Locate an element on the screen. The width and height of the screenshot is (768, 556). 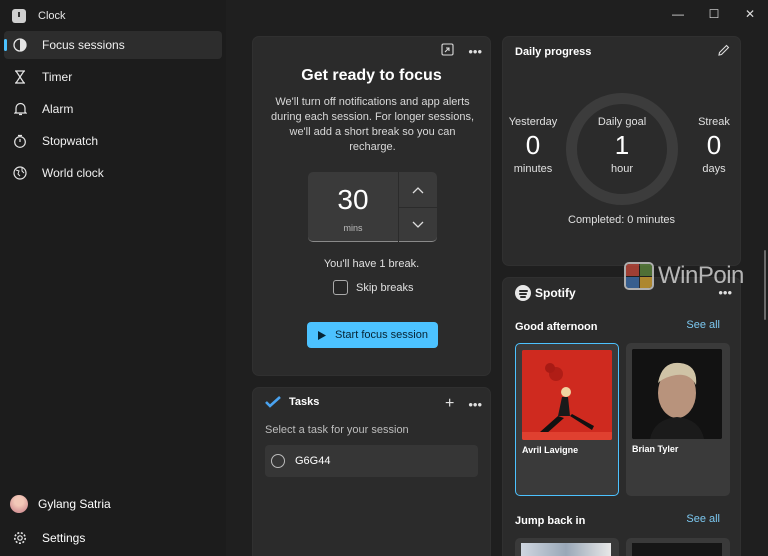
app-title-bar: Clock is located at coordinates (39, 16).